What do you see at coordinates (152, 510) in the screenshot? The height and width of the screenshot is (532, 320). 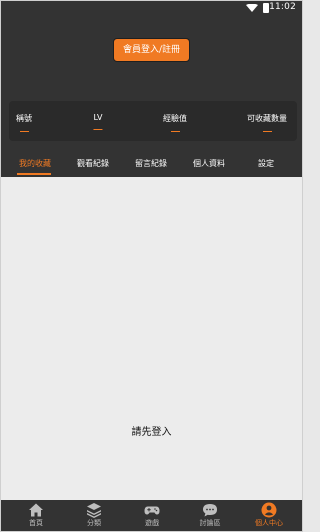 I see `gamepad-icon` at bounding box center [152, 510].